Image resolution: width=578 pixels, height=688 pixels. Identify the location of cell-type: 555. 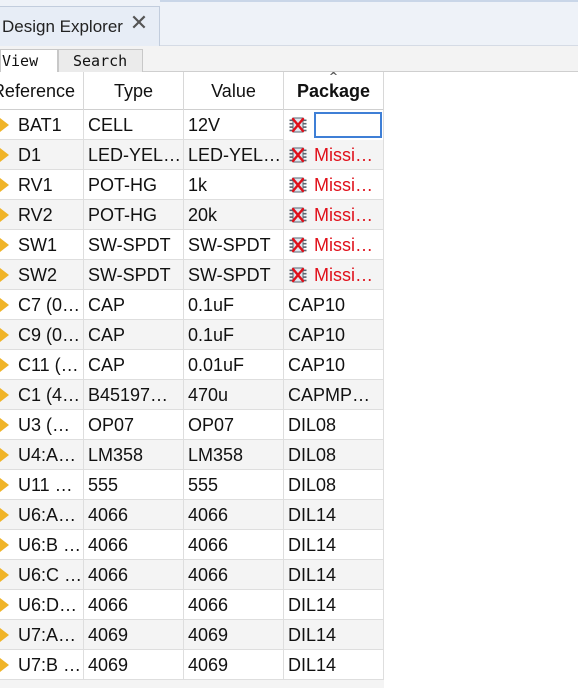
(134, 485).